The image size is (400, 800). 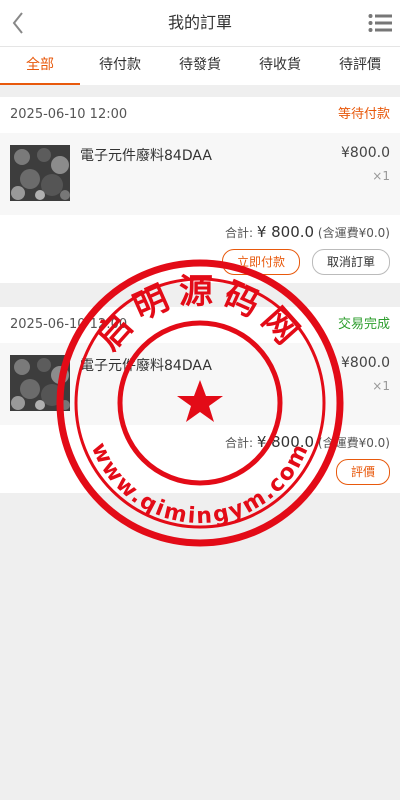 I want to click on order-actions: 評價, so click(x=200, y=476).